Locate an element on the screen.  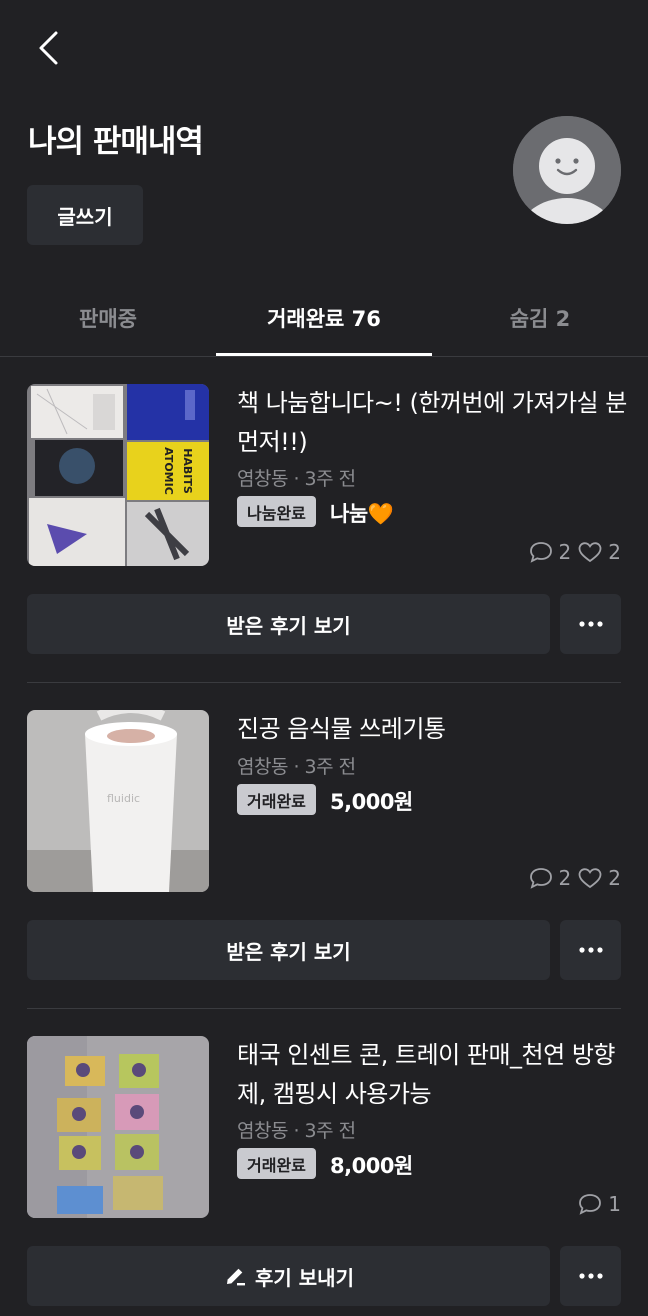
item-thumbnail is located at coordinates (118, 1127).